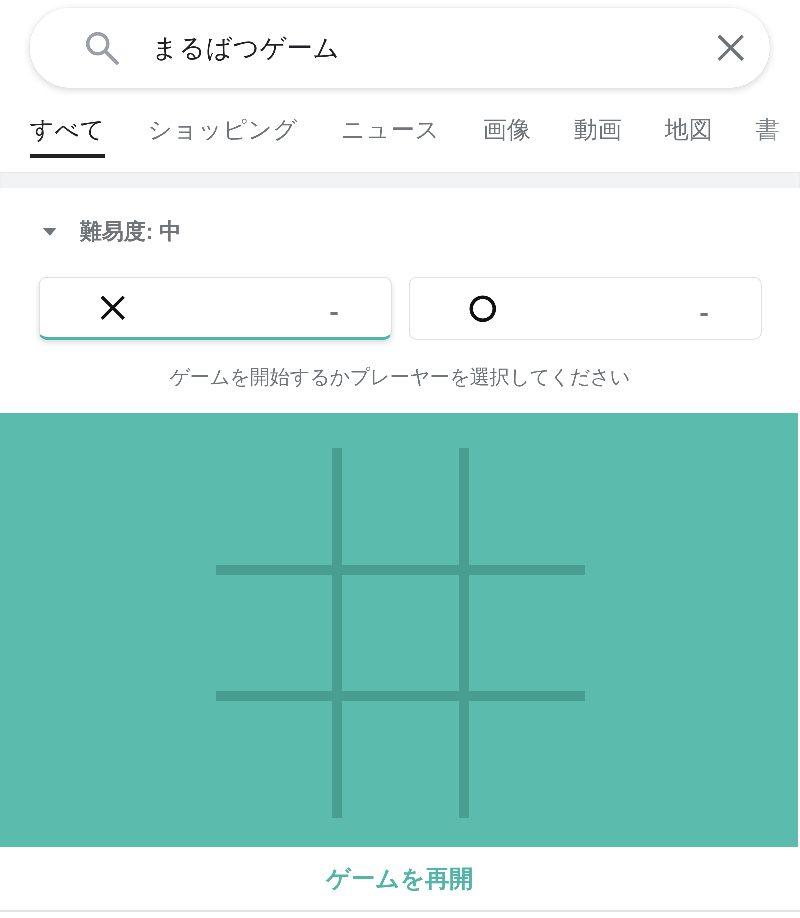 The height and width of the screenshot is (918, 800). I want to click on search-tab: すべて, so click(67, 136).